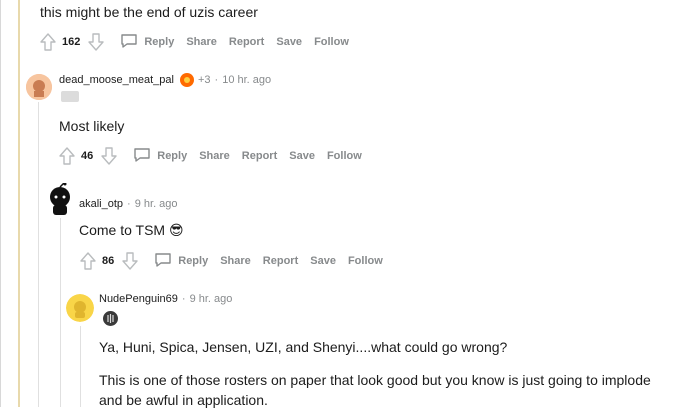 The width and height of the screenshot is (695, 411). I want to click on vote-group: 86, so click(109, 261).